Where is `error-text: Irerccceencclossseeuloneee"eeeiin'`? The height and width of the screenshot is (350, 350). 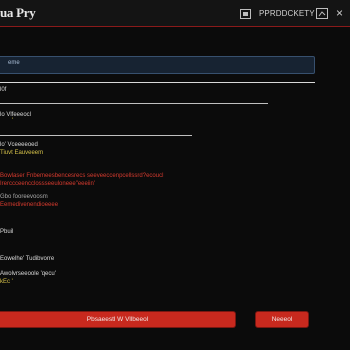
error-text: Irerccceencclossseeuloneee"eeeiin' is located at coordinates (47, 184).